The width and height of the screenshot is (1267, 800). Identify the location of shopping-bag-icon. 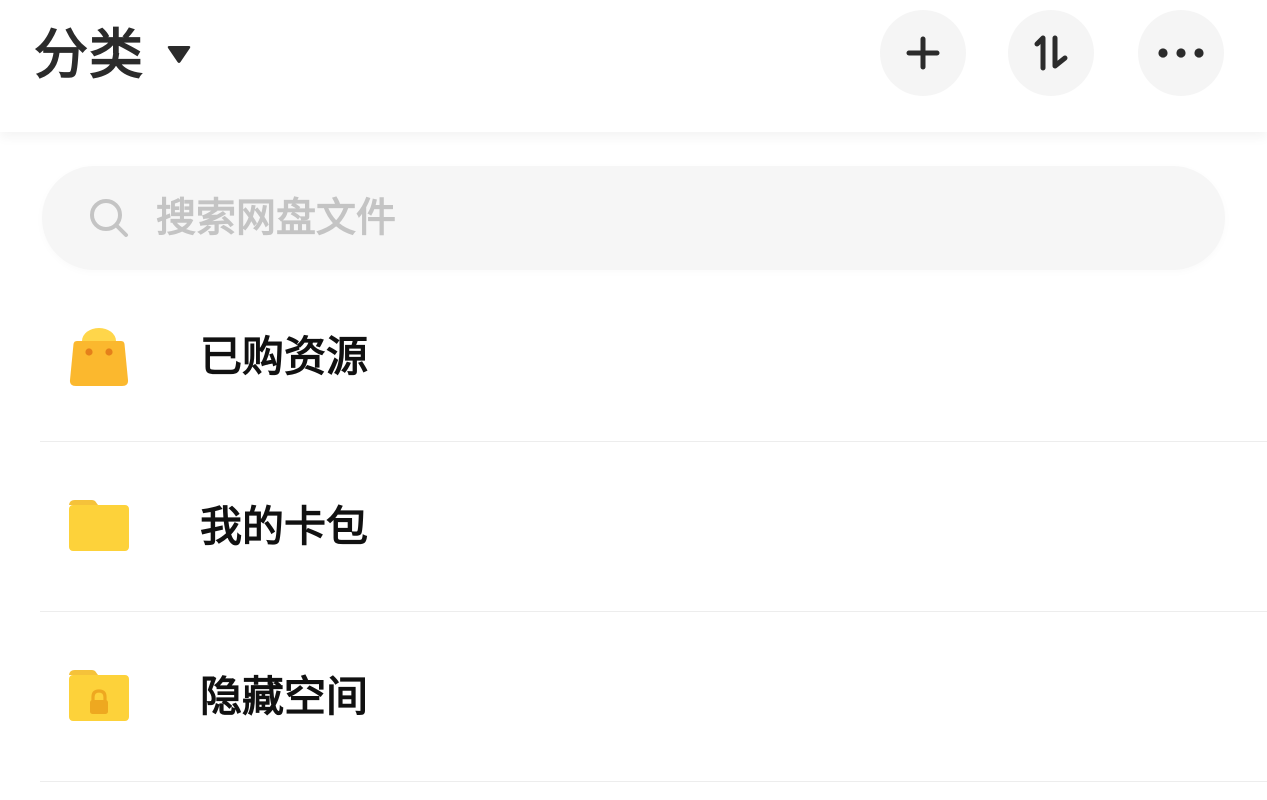
(99, 356).